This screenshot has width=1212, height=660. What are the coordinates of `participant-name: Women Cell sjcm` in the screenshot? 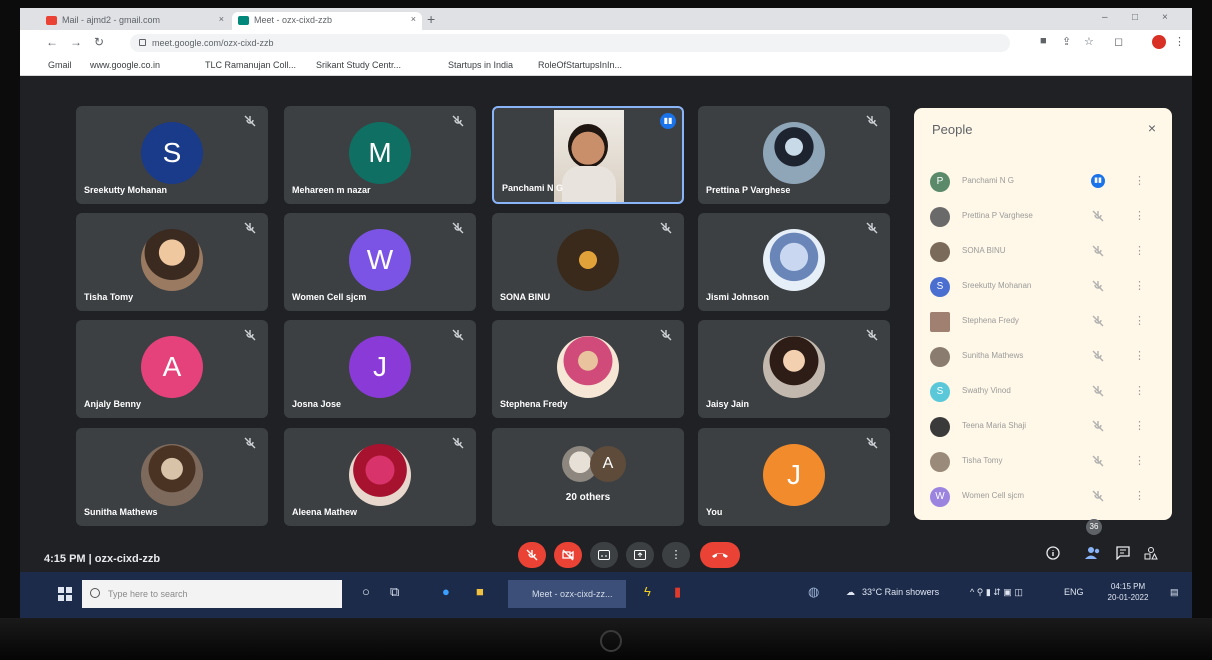 It's located at (329, 297).